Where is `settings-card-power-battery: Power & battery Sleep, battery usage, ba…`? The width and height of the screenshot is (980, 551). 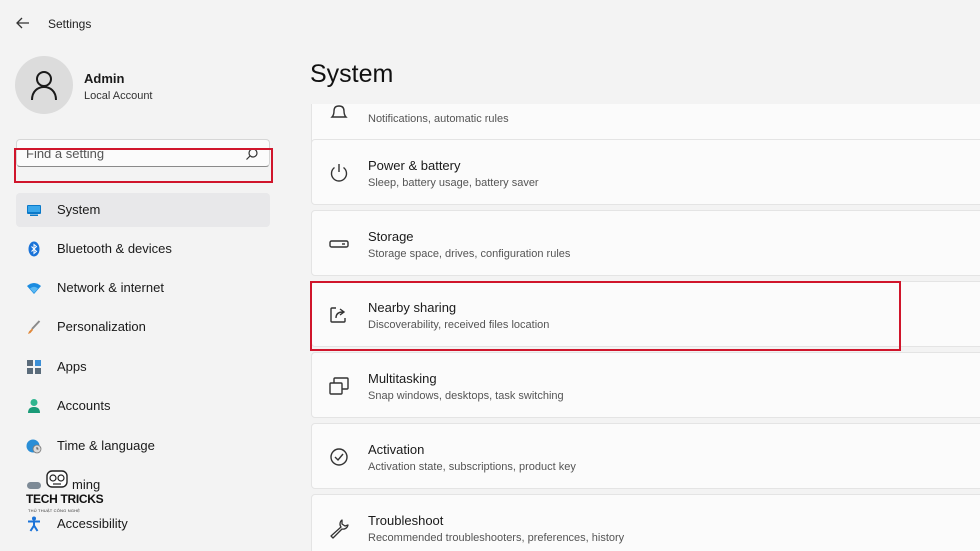 settings-card-power-battery: Power & battery Sleep, battery usage, ba… is located at coordinates (645, 172).